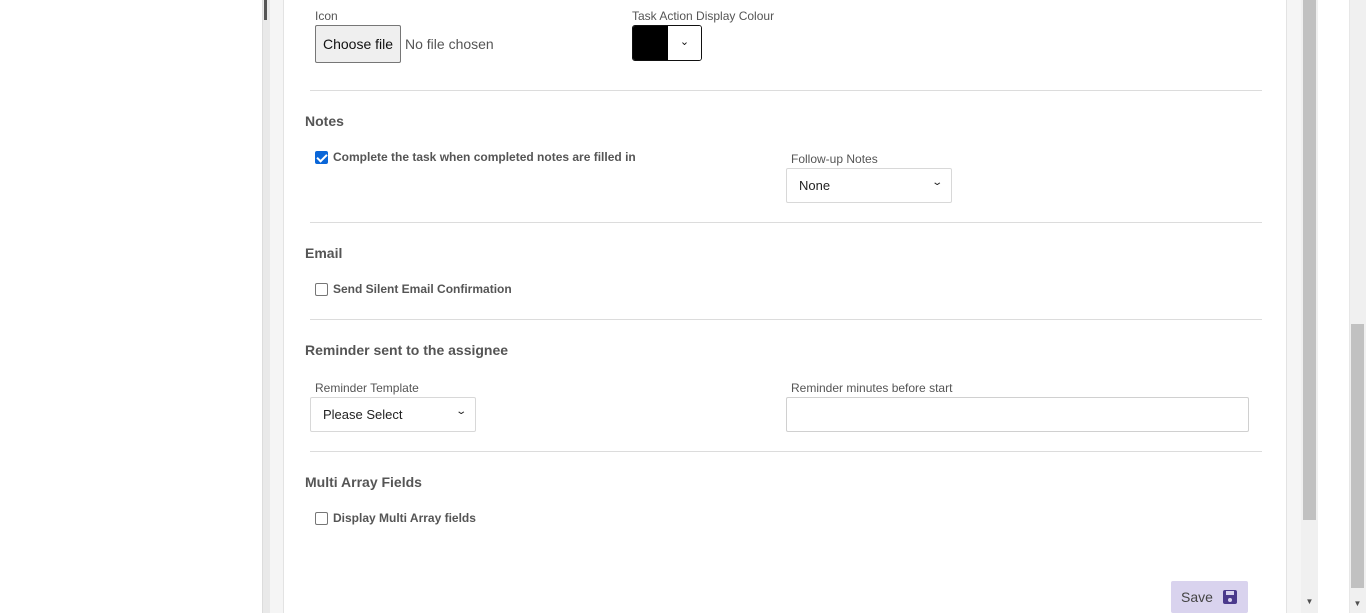 This screenshot has height=613, width=1366. Describe the element at coordinates (1197, 597) in the screenshot. I see `save-button-label: Save` at that location.